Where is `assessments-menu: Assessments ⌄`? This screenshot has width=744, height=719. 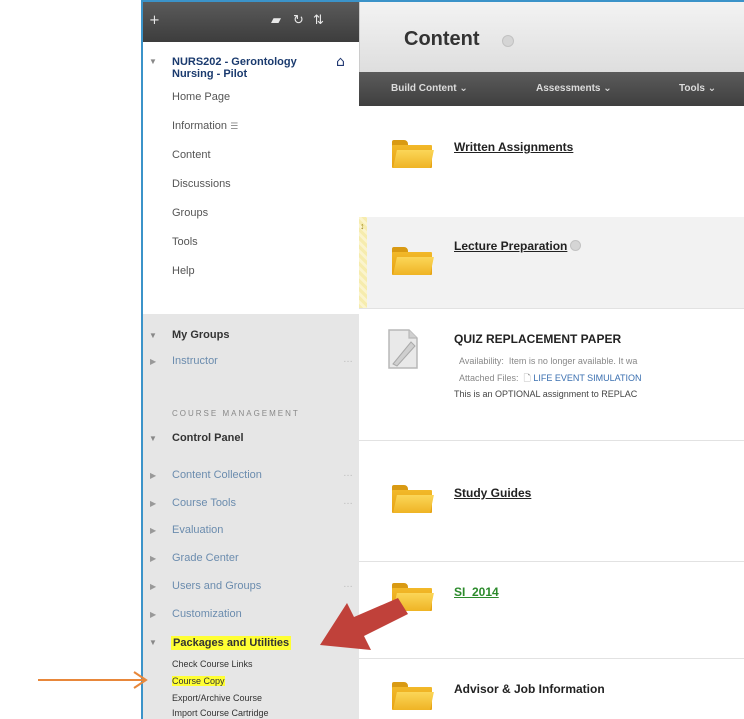 assessments-menu: Assessments ⌄ is located at coordinates (574, 88).